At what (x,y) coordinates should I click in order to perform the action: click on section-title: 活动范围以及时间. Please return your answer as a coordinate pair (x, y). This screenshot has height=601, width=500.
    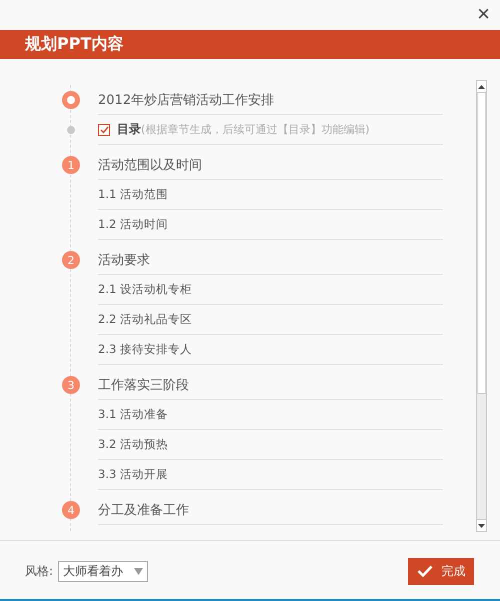
    Looking at the image, I should click on (150, 165).